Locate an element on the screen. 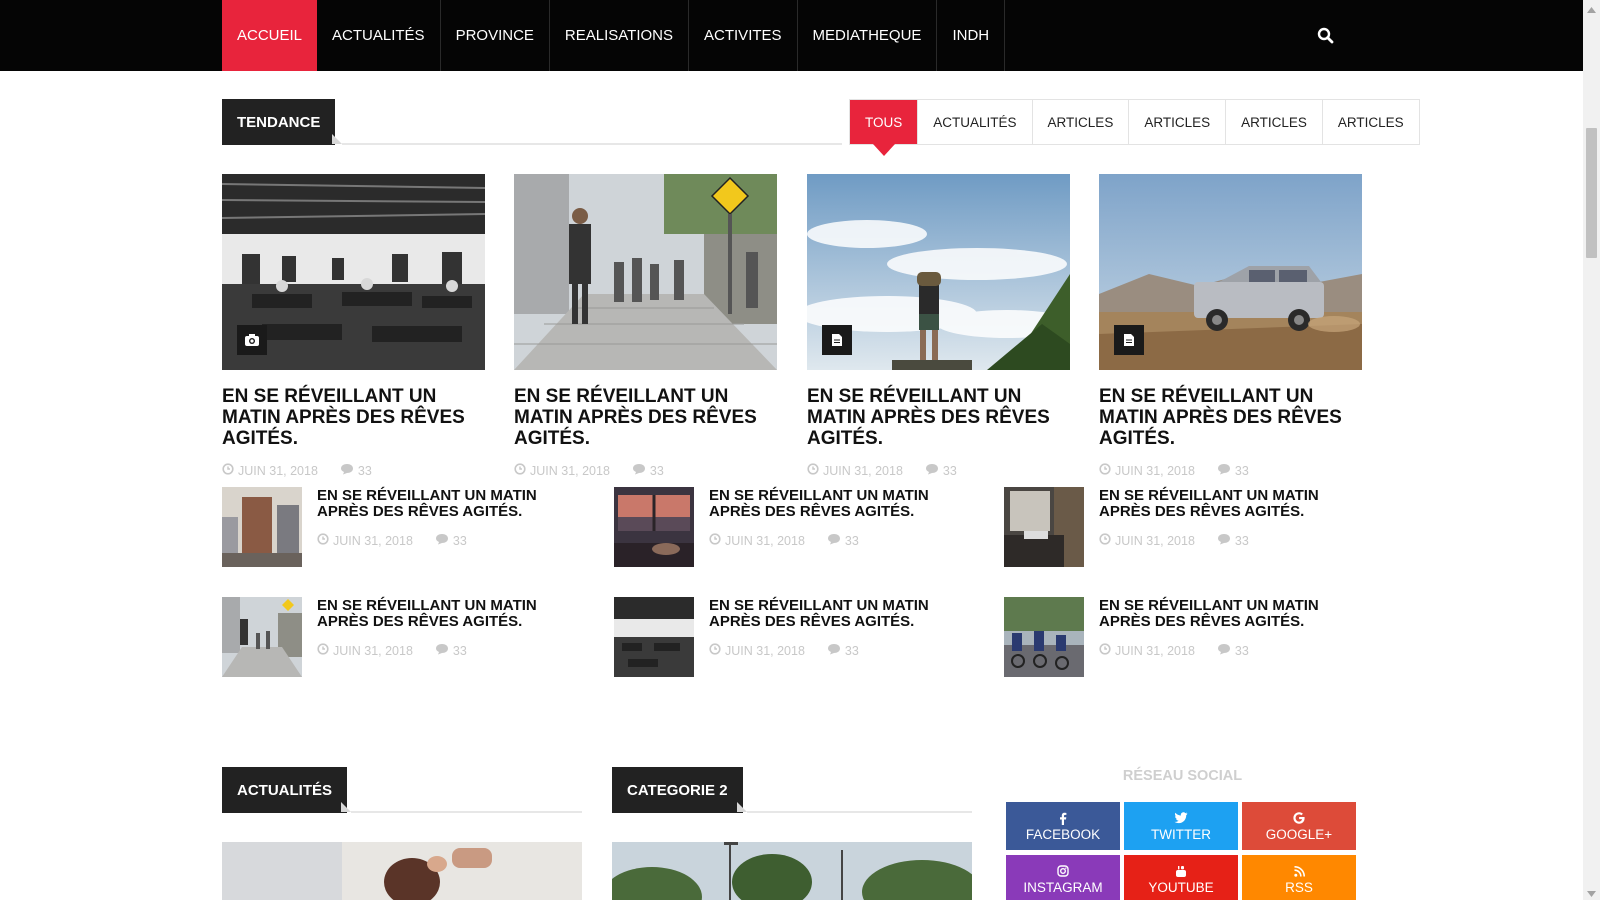 The image size is (1600, 900). news-article-image is located at coordinates (402, 871).